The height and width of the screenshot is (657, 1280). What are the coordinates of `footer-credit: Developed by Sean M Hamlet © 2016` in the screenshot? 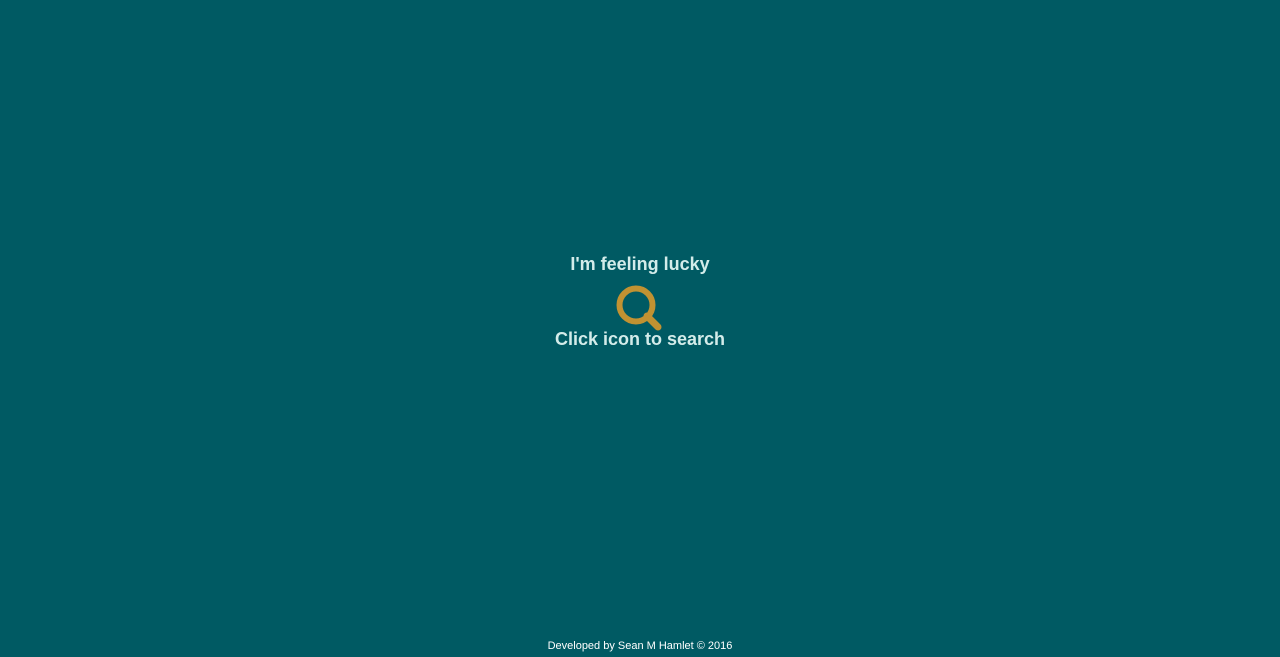 It's located at (640, 646).